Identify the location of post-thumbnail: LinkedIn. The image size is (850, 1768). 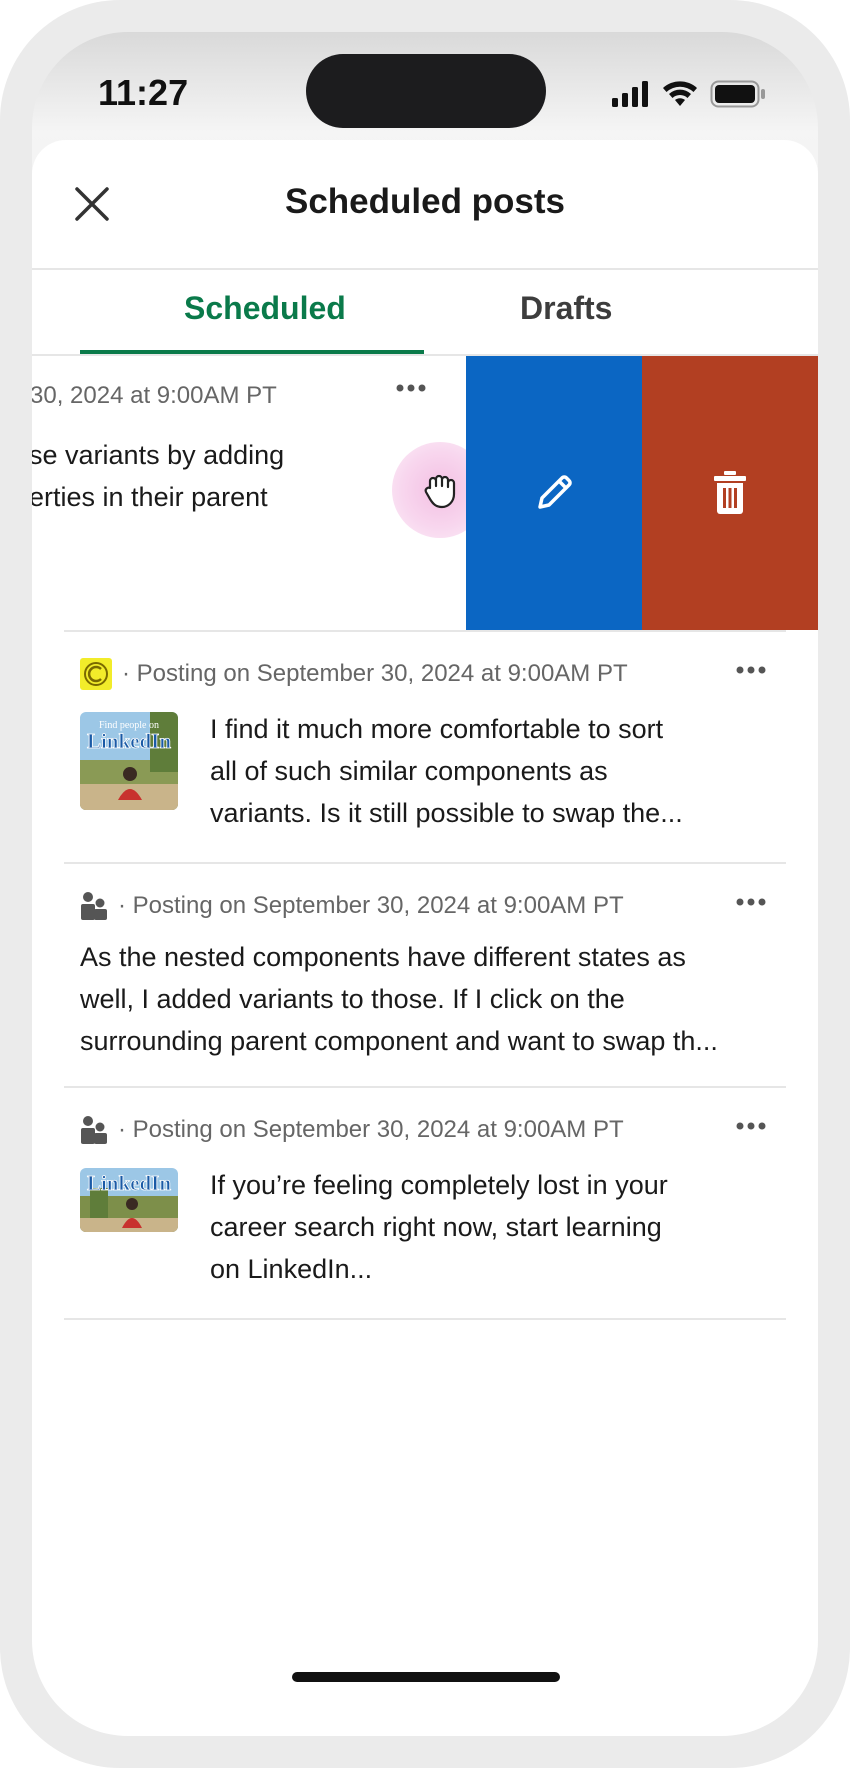
(129, 1200).